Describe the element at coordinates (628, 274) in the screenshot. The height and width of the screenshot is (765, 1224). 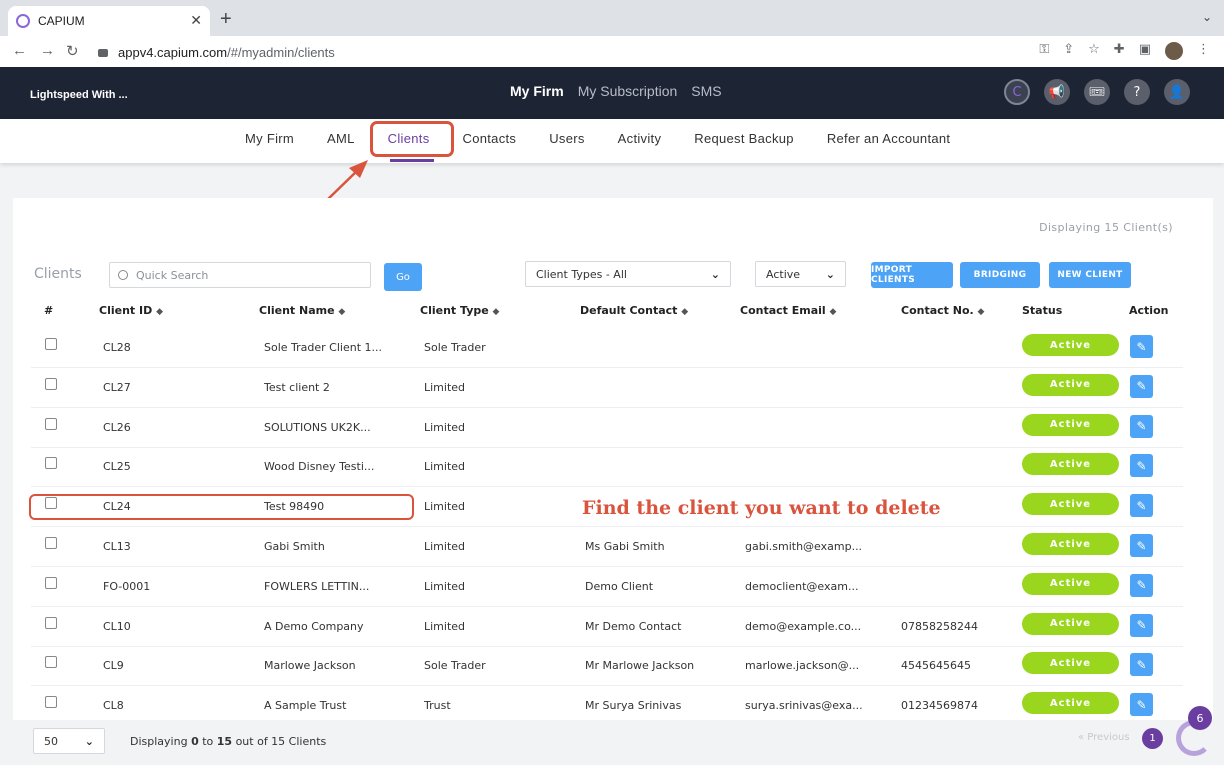
I see `client-types-select: Client Types - All ⌄` at that location.